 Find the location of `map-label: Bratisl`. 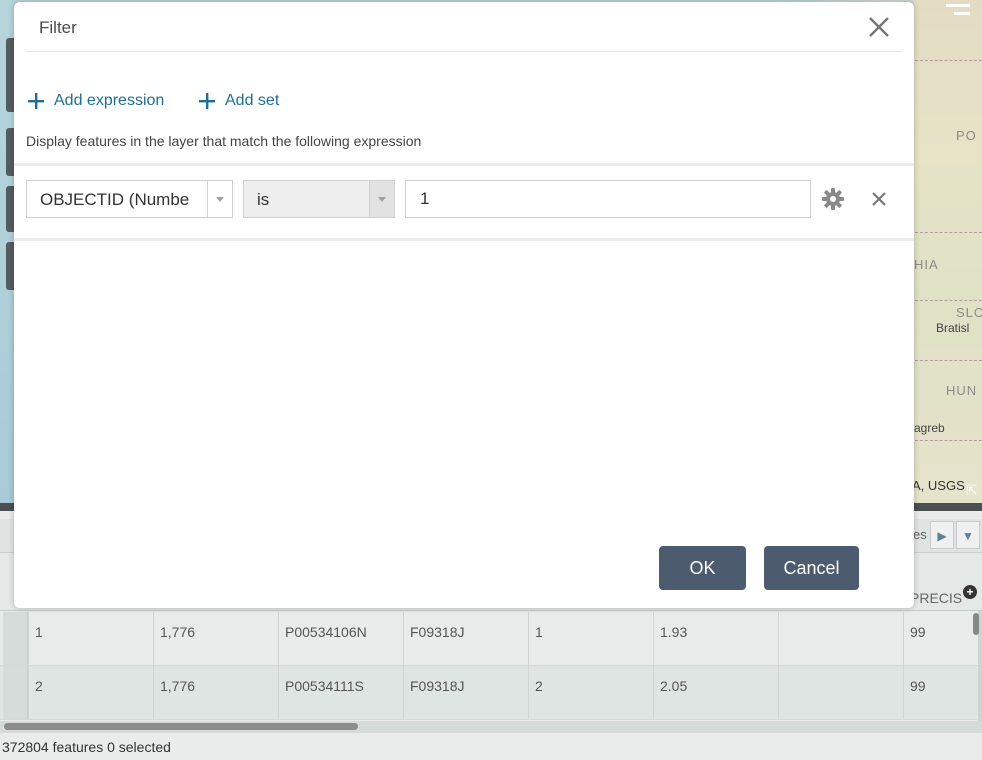

map-label: Bratisl is located at coordinates (953, 328).